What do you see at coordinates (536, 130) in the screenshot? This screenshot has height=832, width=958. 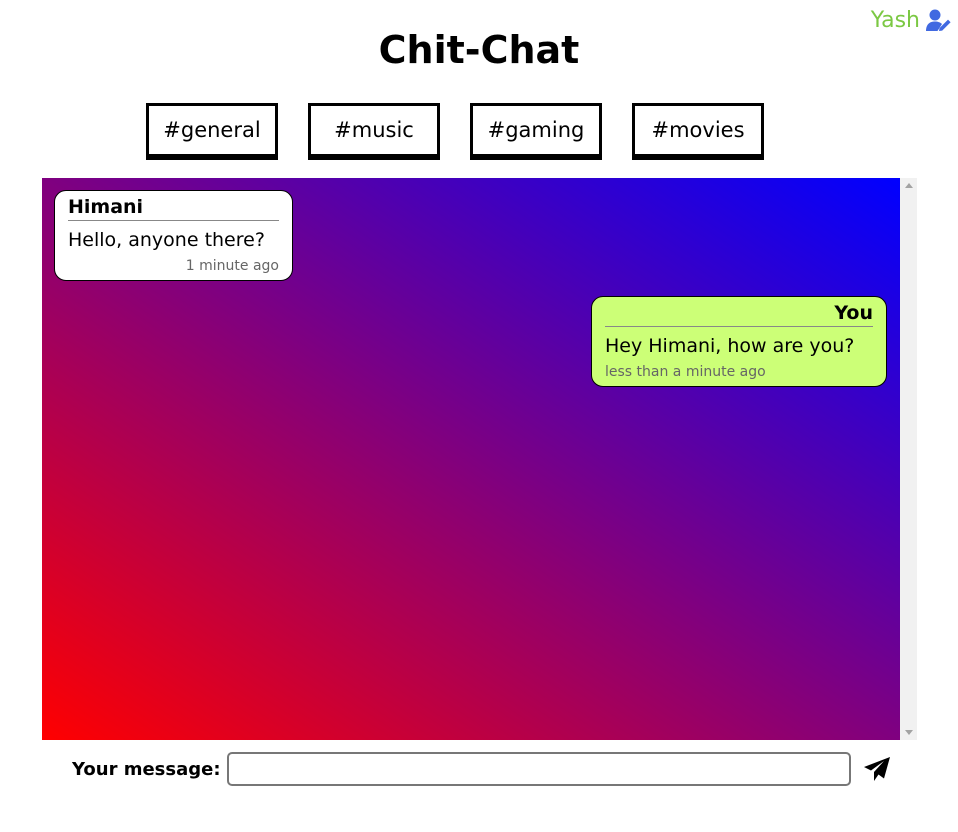 I see `channel-button-gaming: #gaming` at bounding box center [536, 130].